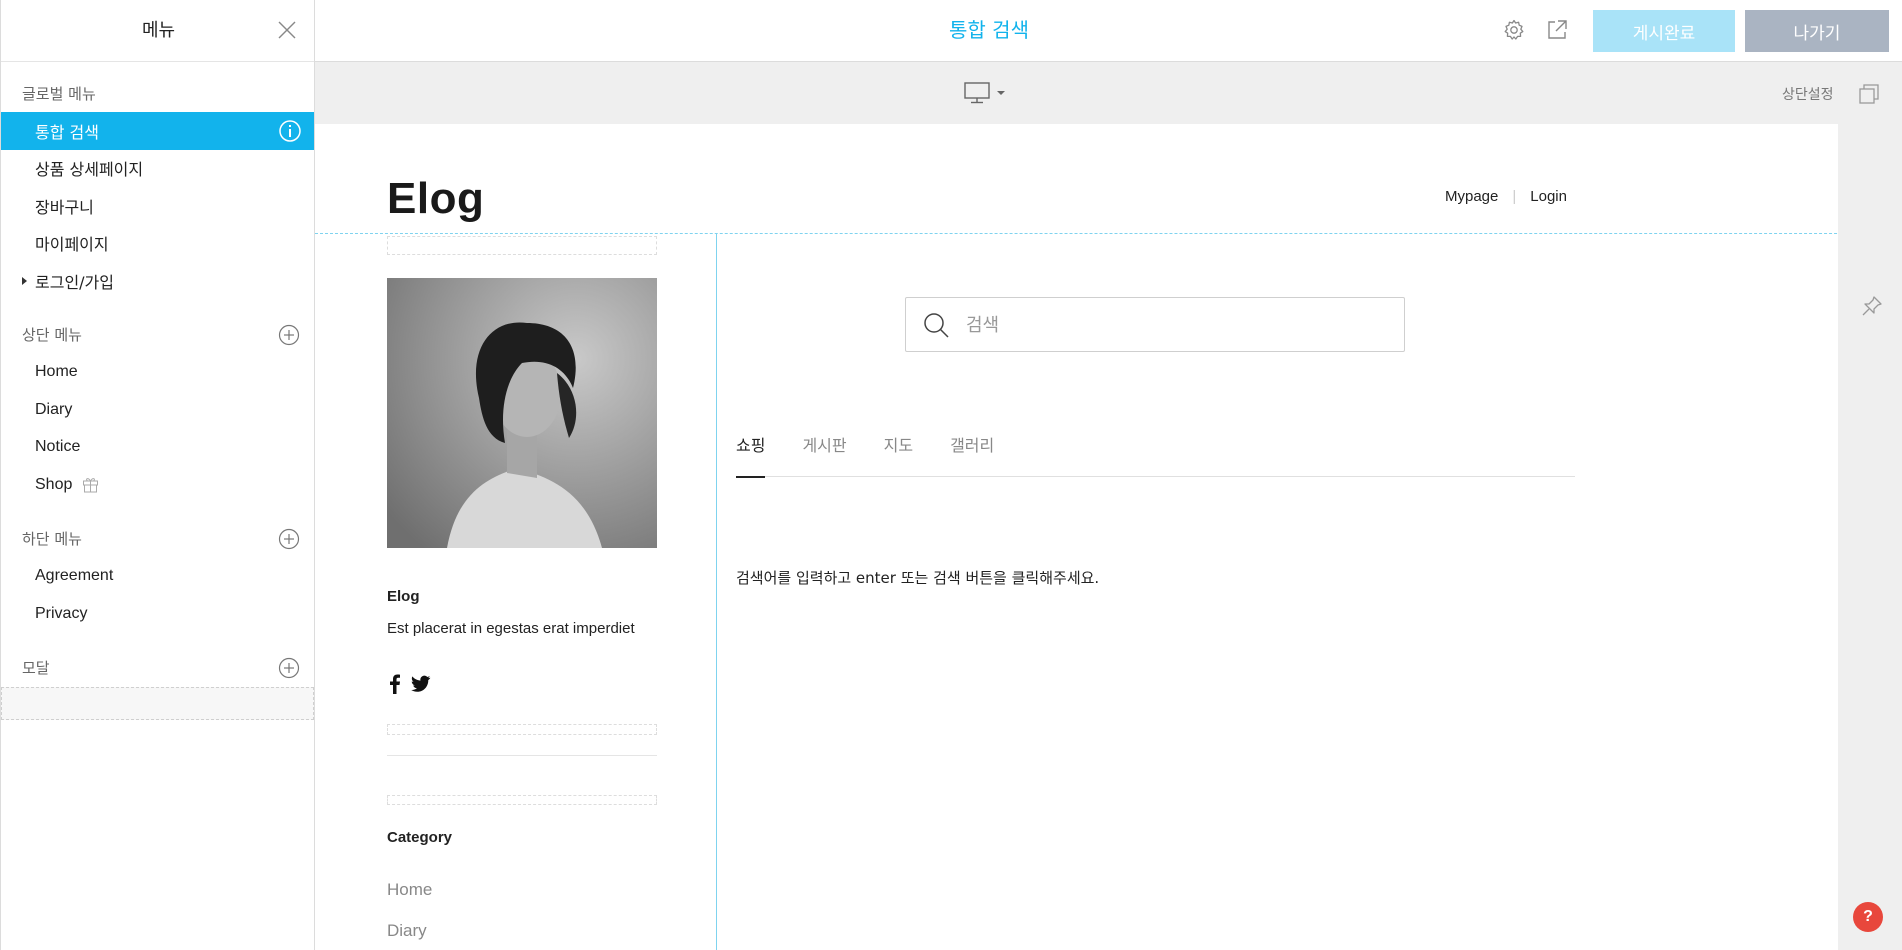 Image resolution: width=1902 pixels, height=950 pixels. What do you see at coordinates (1108, 93) in the screenshot?
I see `sub-toolbar: 상단설정` at bounding box center [1108, 93].